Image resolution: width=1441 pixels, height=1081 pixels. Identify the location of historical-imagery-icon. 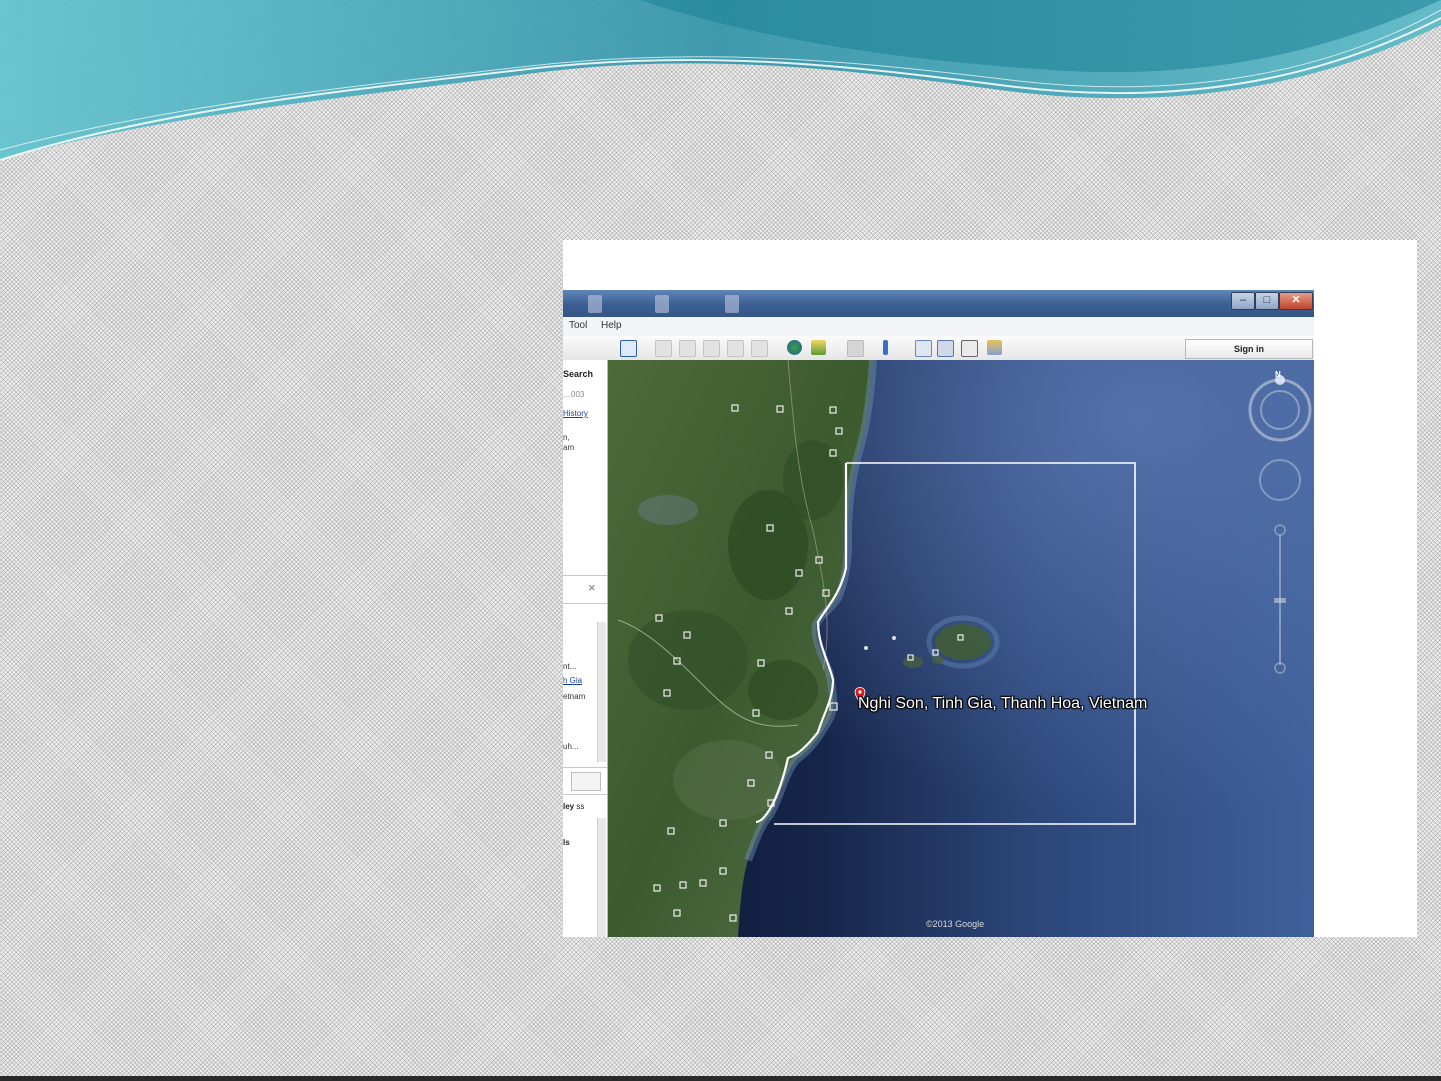
(794, 347).